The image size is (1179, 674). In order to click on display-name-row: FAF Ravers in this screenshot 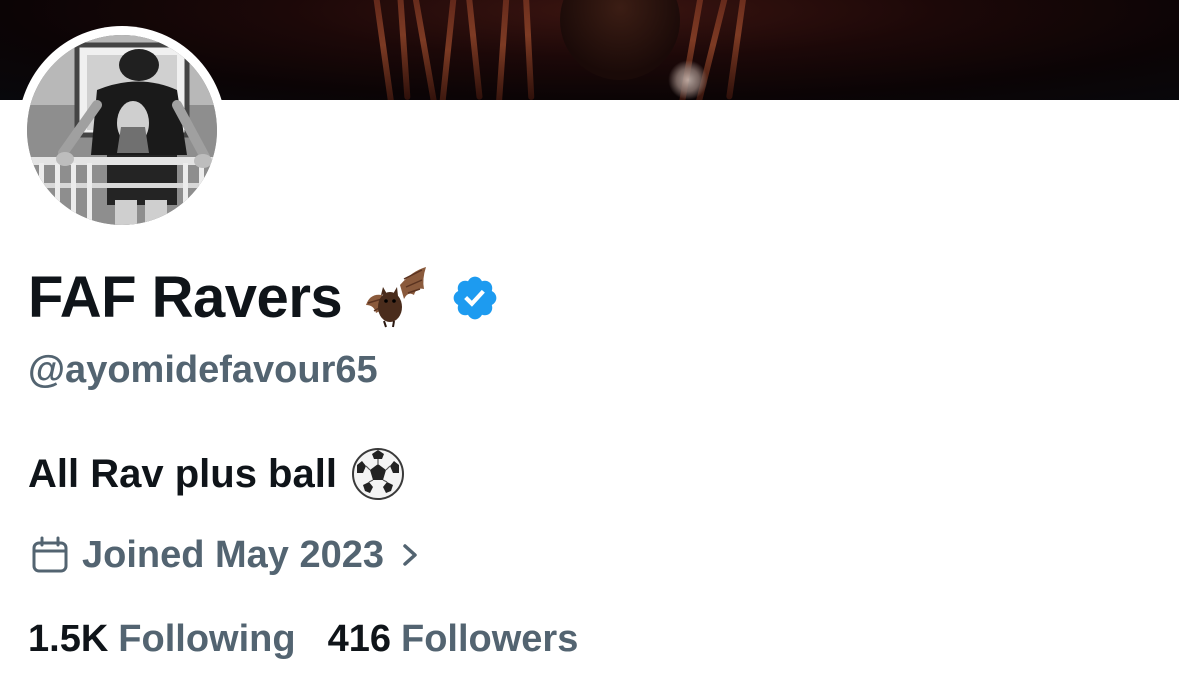, I will do `click(264, 298)`.